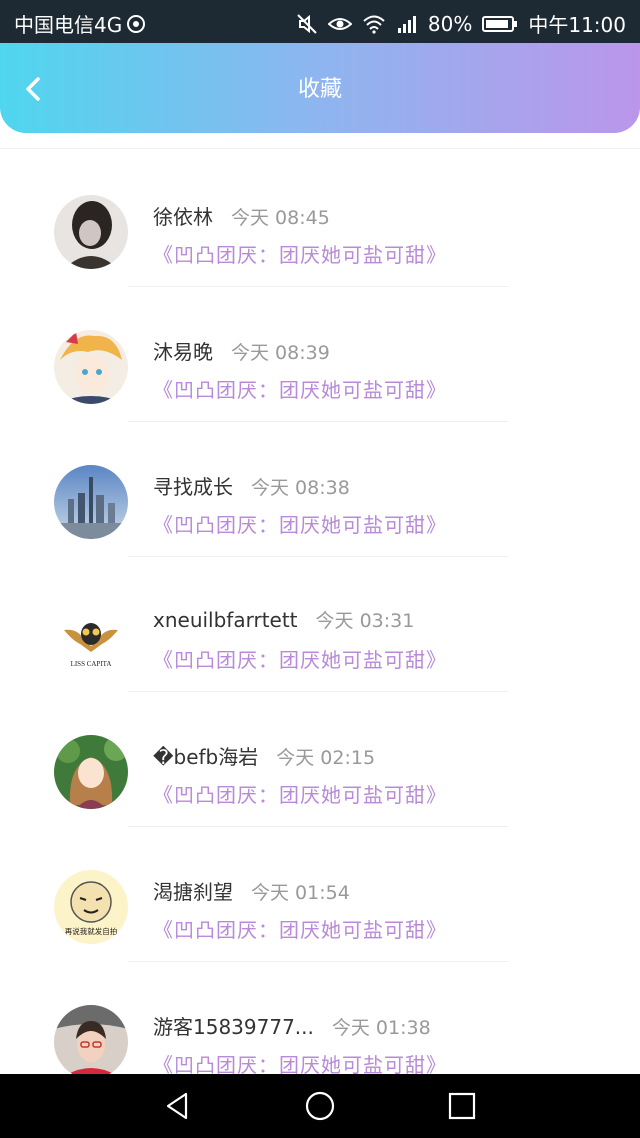 This screenshot has height=1138, width=640. I want to click on status-right: 80% 中午11:00, so click(461, 23).